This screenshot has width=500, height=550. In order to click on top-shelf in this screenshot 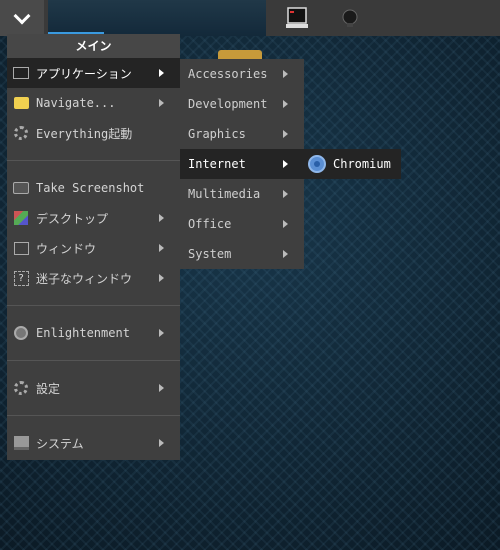, I will do `click(250, 18)`.